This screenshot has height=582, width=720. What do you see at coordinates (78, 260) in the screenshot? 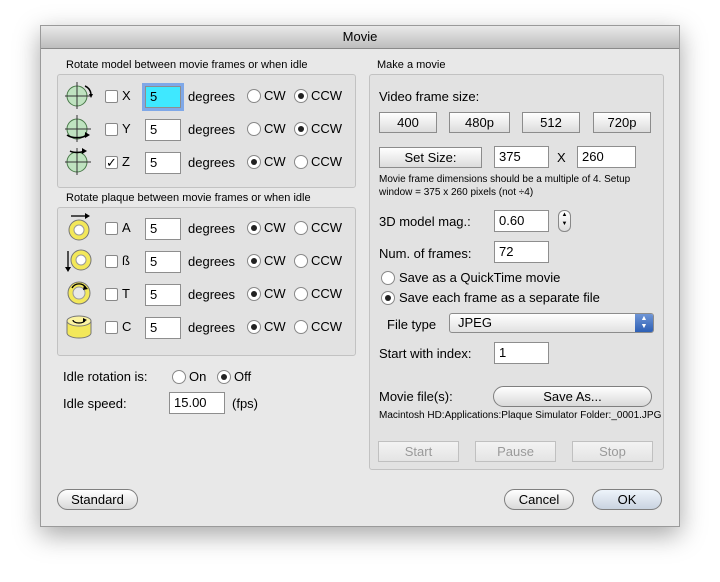
I see `plaque-rotate-b-icon` at bounding box center [78, 260].